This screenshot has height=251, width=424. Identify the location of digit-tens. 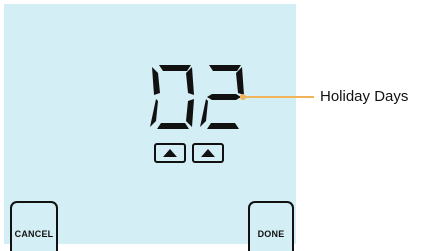
(174, 97).